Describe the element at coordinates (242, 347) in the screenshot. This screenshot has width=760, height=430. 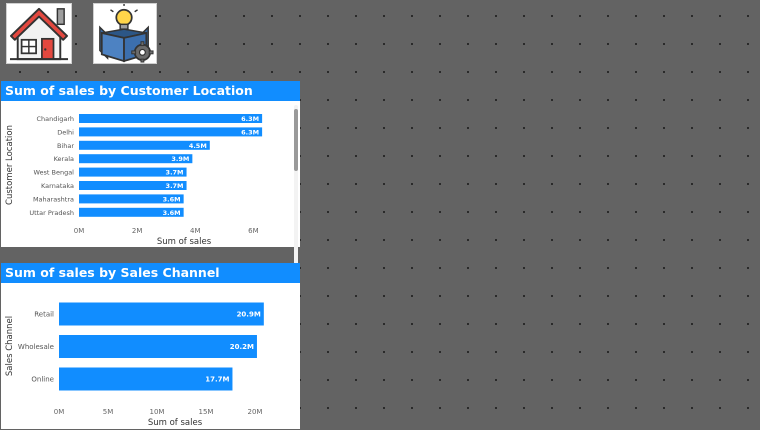
I see `channel-value-label: 20.2M` at that location.